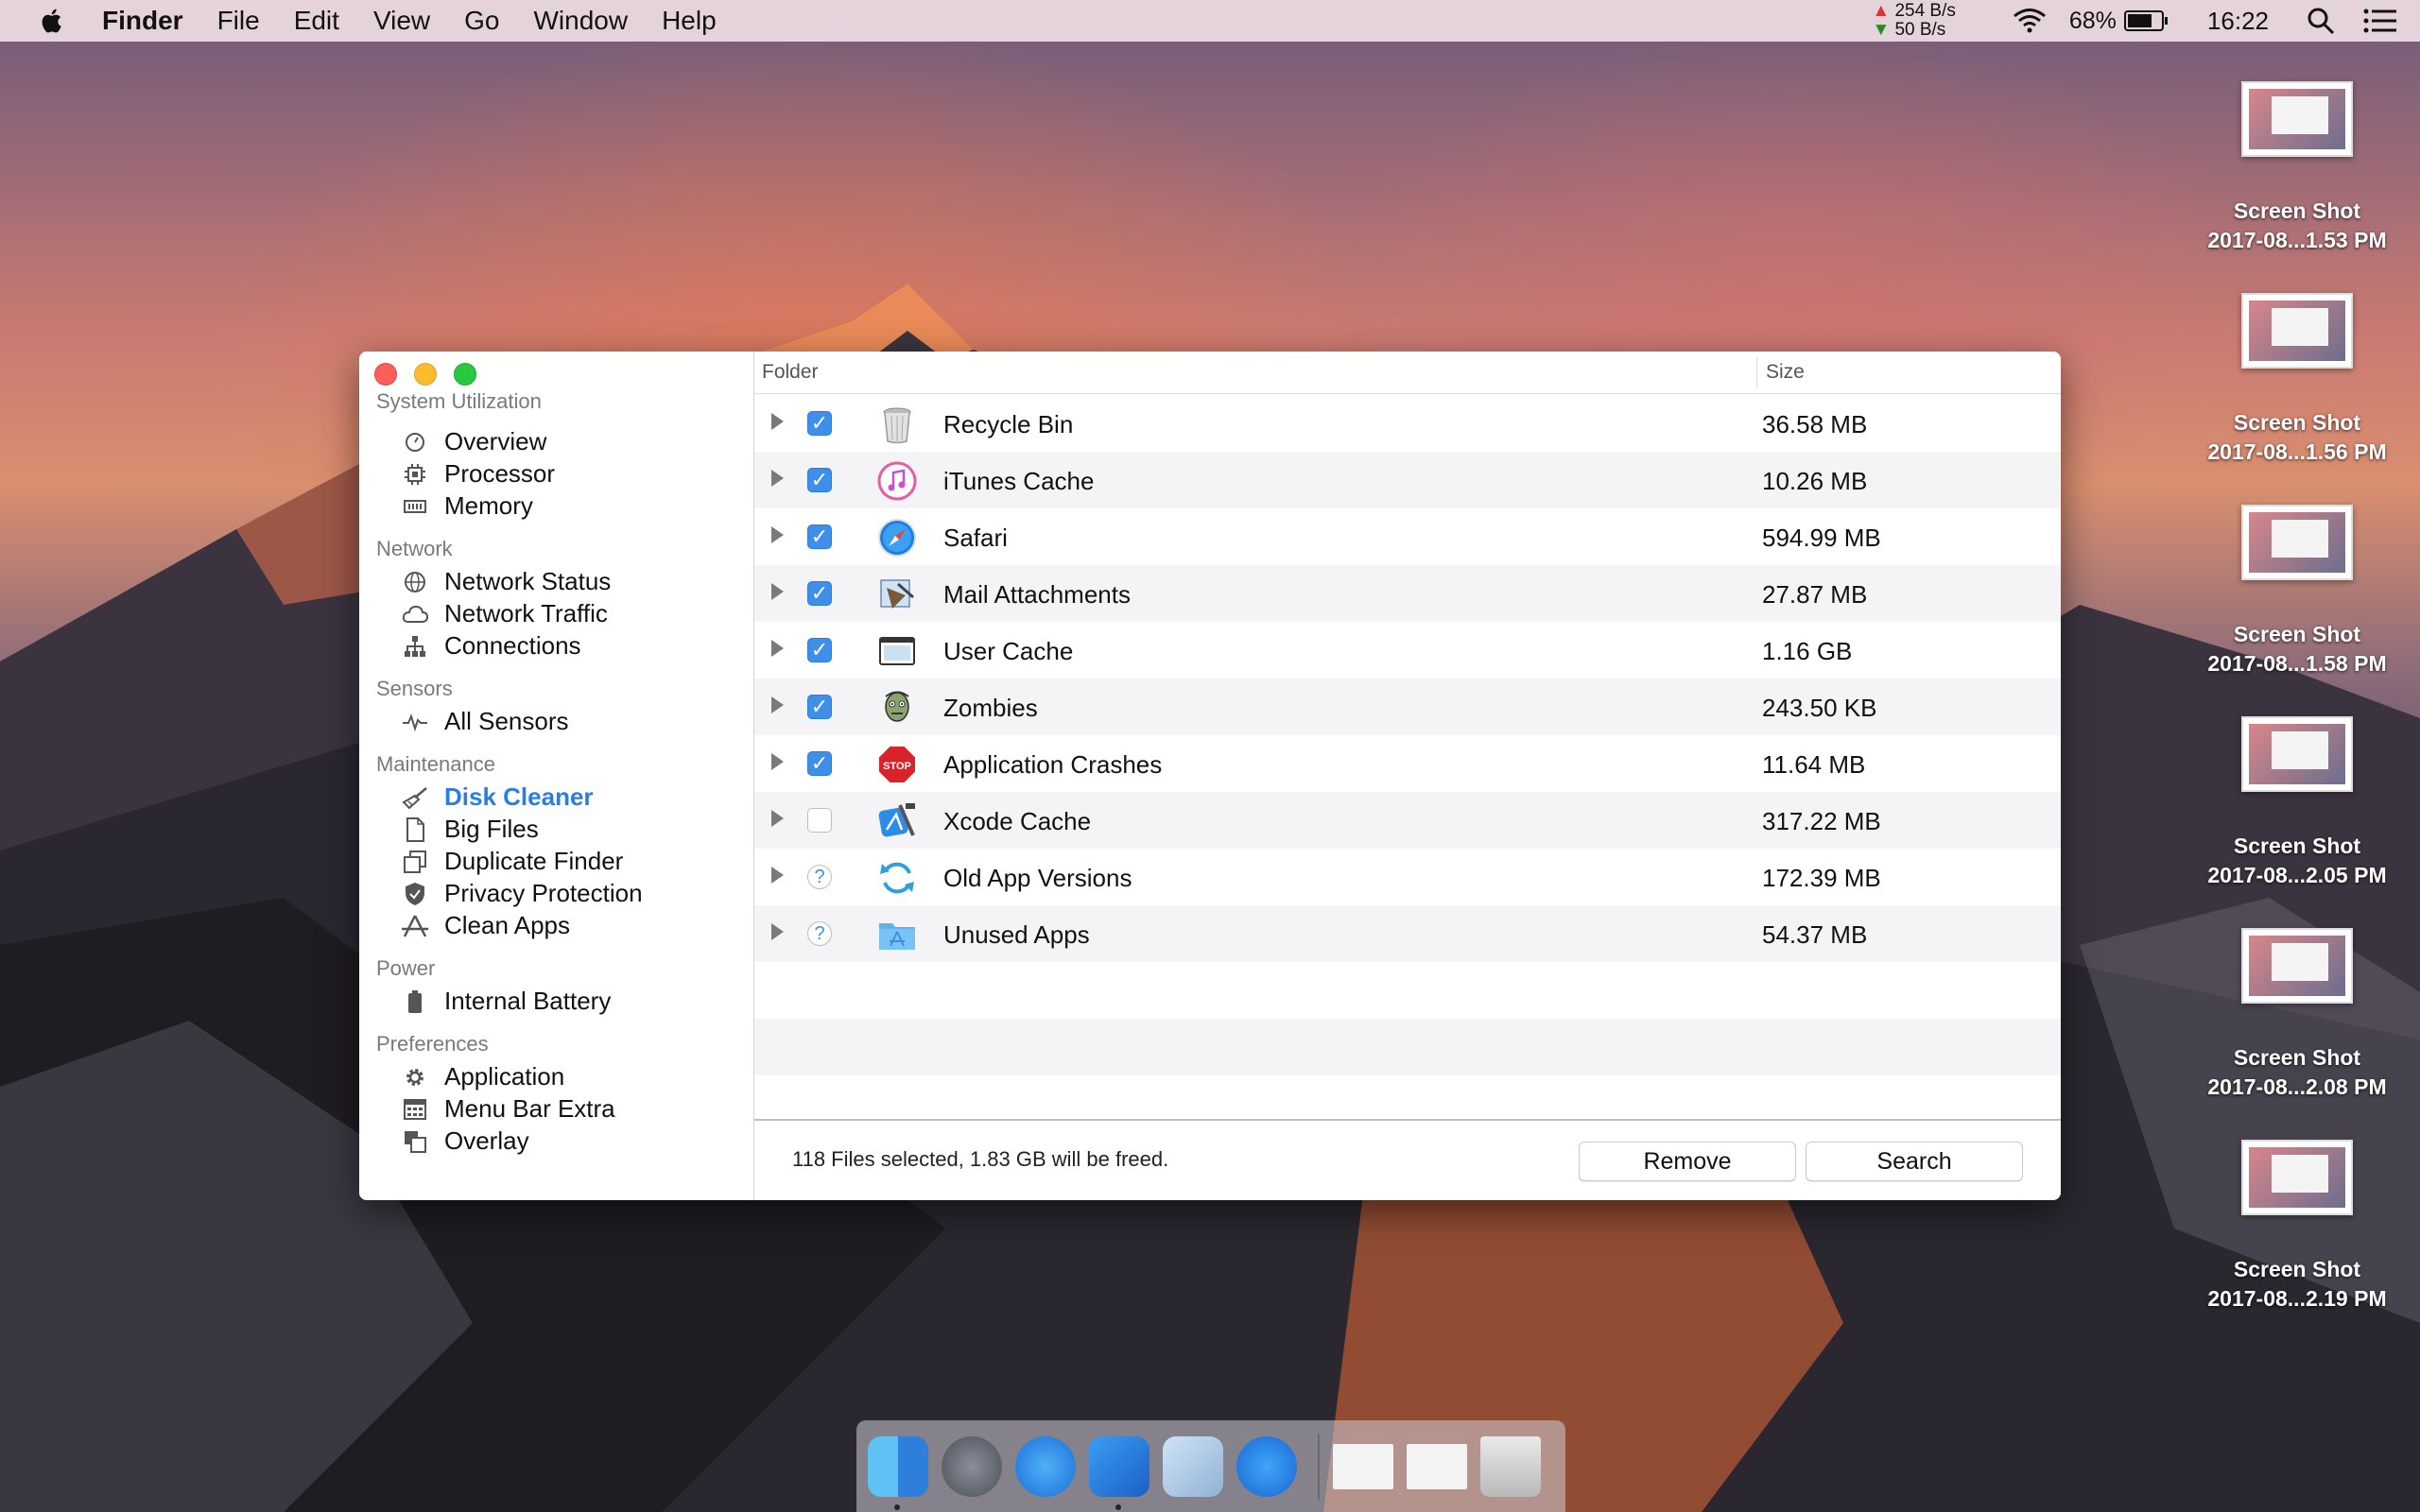  I want to click on table-row: ✓ iTunes Cache 10.26 MB, so click(1407, 480).